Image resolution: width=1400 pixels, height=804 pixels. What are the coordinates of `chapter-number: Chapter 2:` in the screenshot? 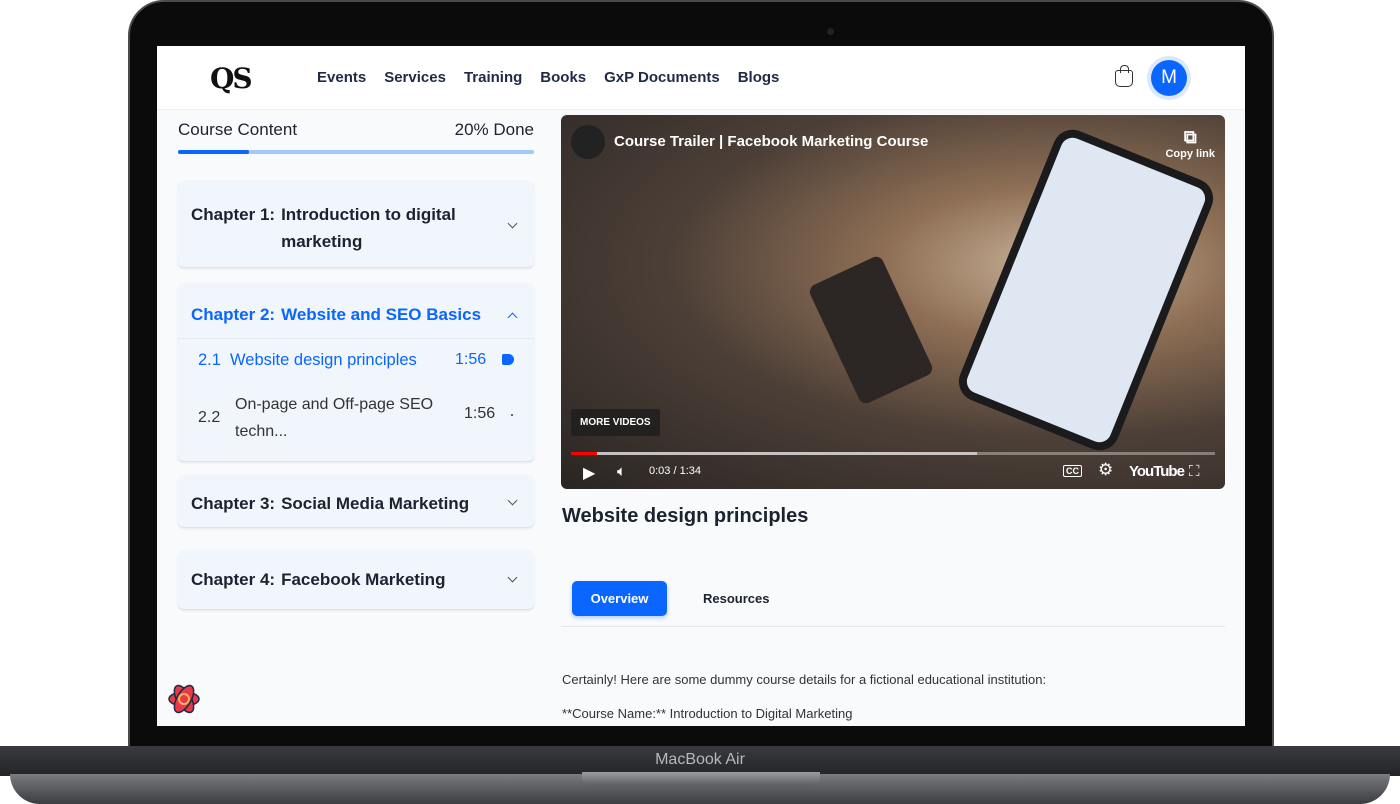 It's located at (233, 314).